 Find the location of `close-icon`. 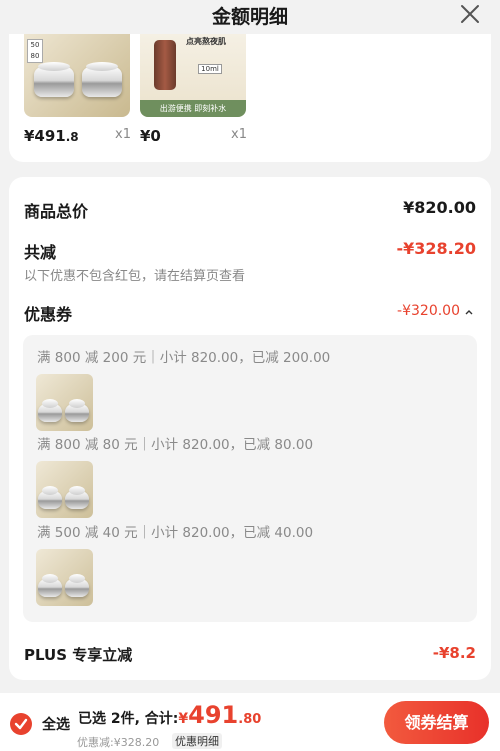

close-icon is located at coordinates (470, 14).